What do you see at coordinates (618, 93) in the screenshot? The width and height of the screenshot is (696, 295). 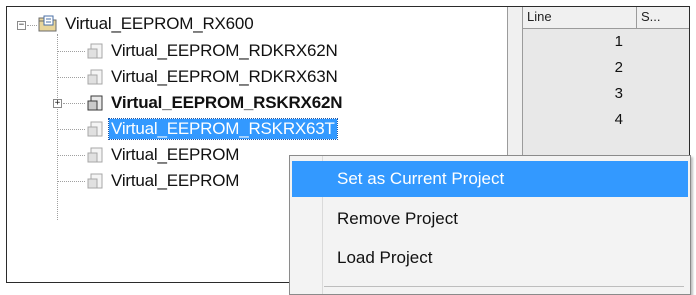 I see `line-number: 3` at bounding box center [618, 93].